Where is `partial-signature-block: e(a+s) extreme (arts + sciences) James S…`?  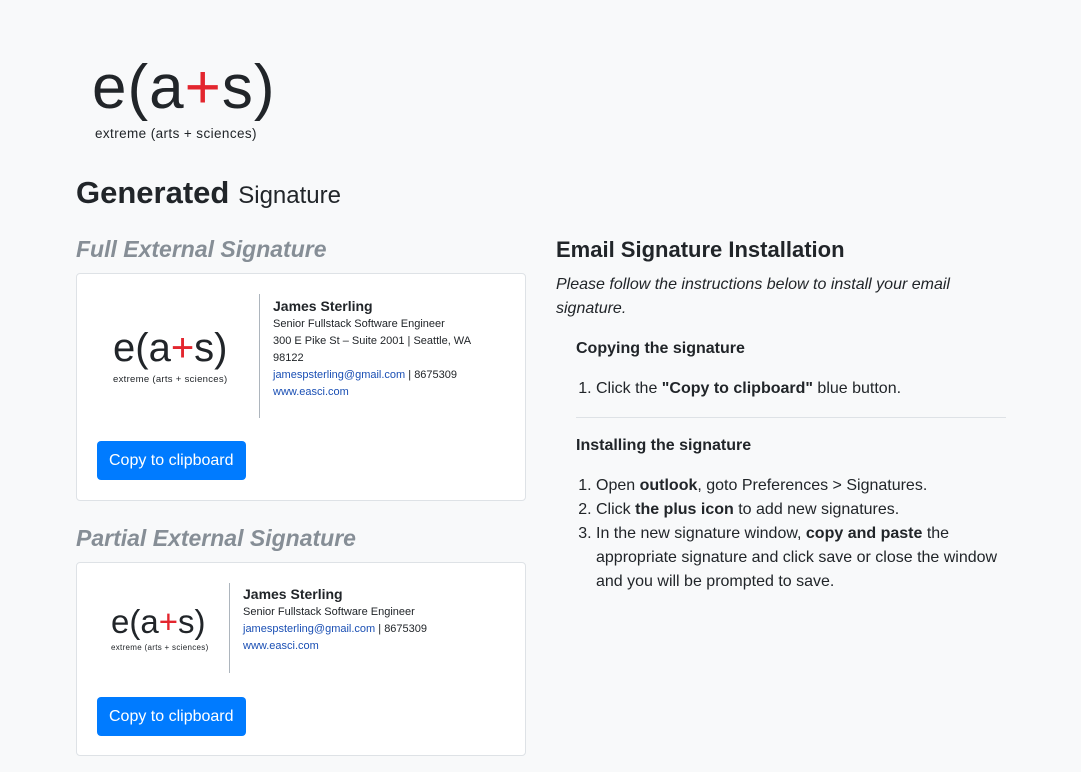
partial-signature-block: e(a+s) extreme (arts + sciences) James S… is located at coordinates (287, 628).